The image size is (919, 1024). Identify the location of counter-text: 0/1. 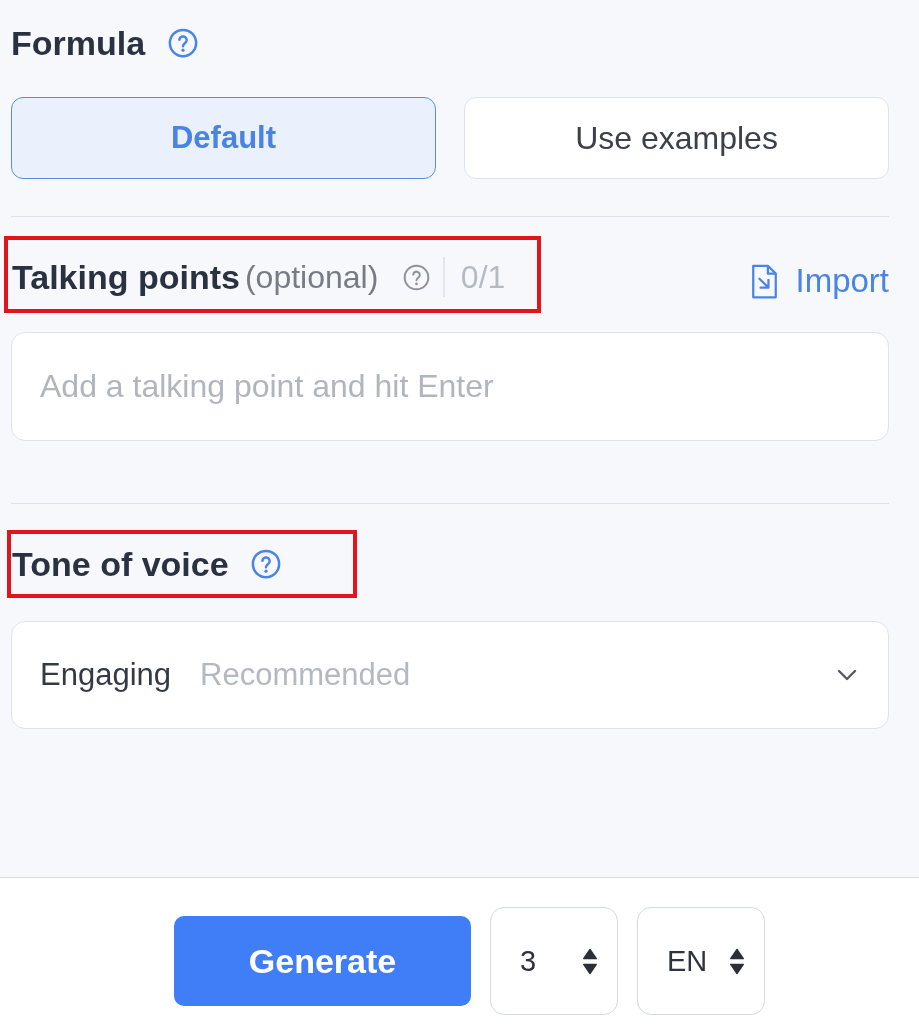
(483, 277).